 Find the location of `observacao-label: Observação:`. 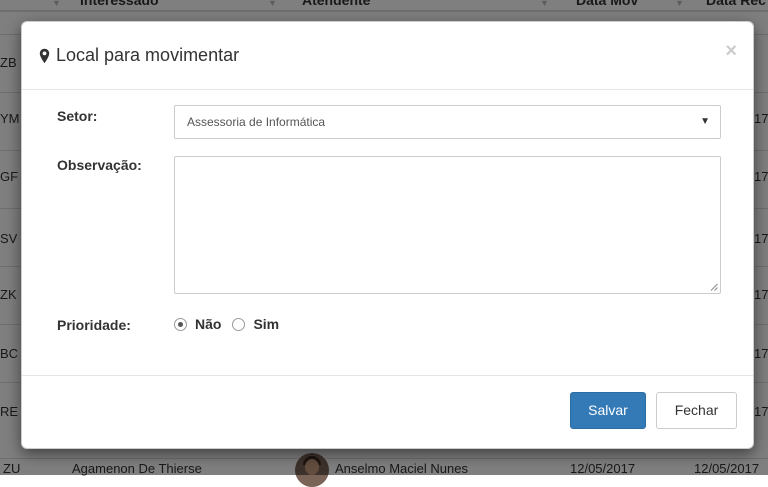

observacao-label: Observação: is located at coordinates (99, 165).